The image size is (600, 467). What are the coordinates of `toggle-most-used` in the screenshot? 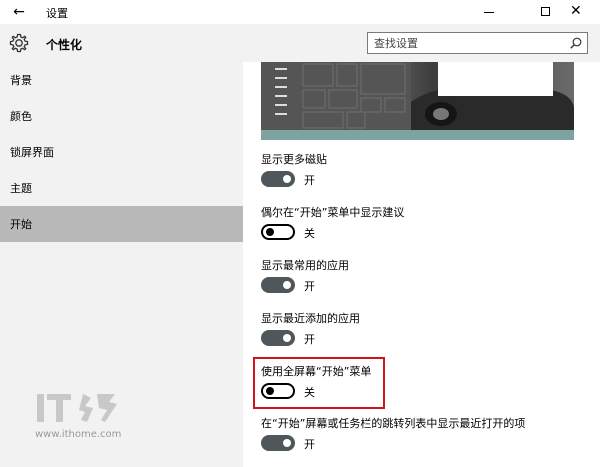 It's located at (278, 285).